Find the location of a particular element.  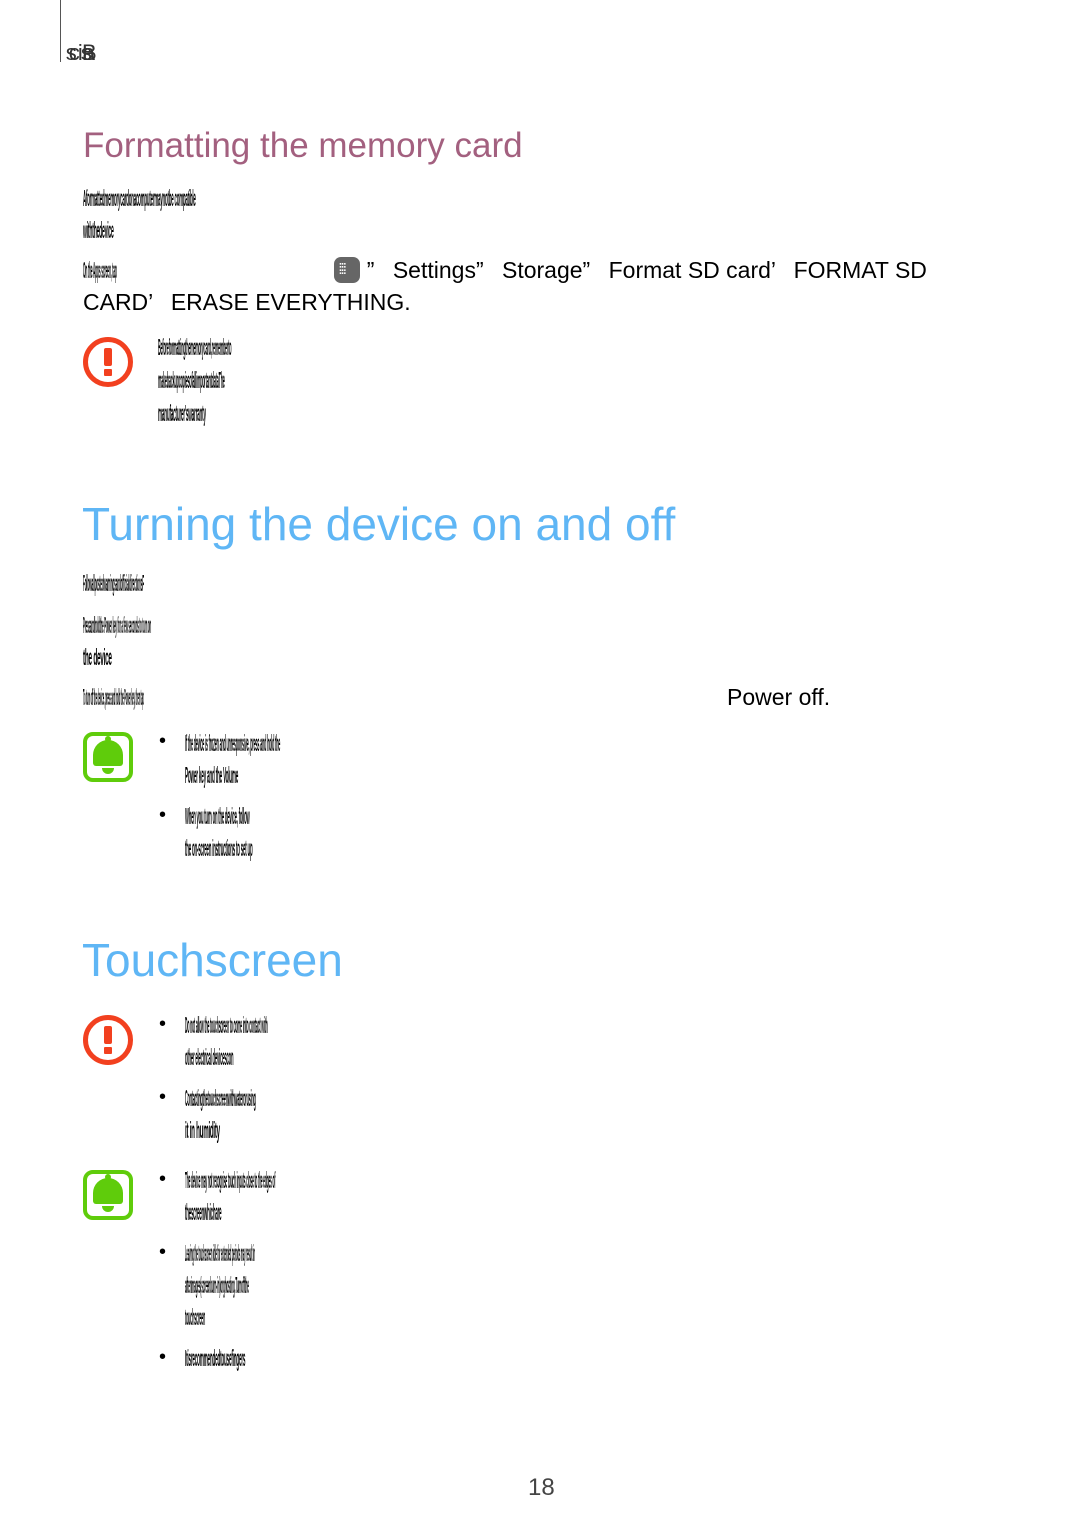

section-title-touchscreen: Touchscreen is located at coordinates (212, 960).